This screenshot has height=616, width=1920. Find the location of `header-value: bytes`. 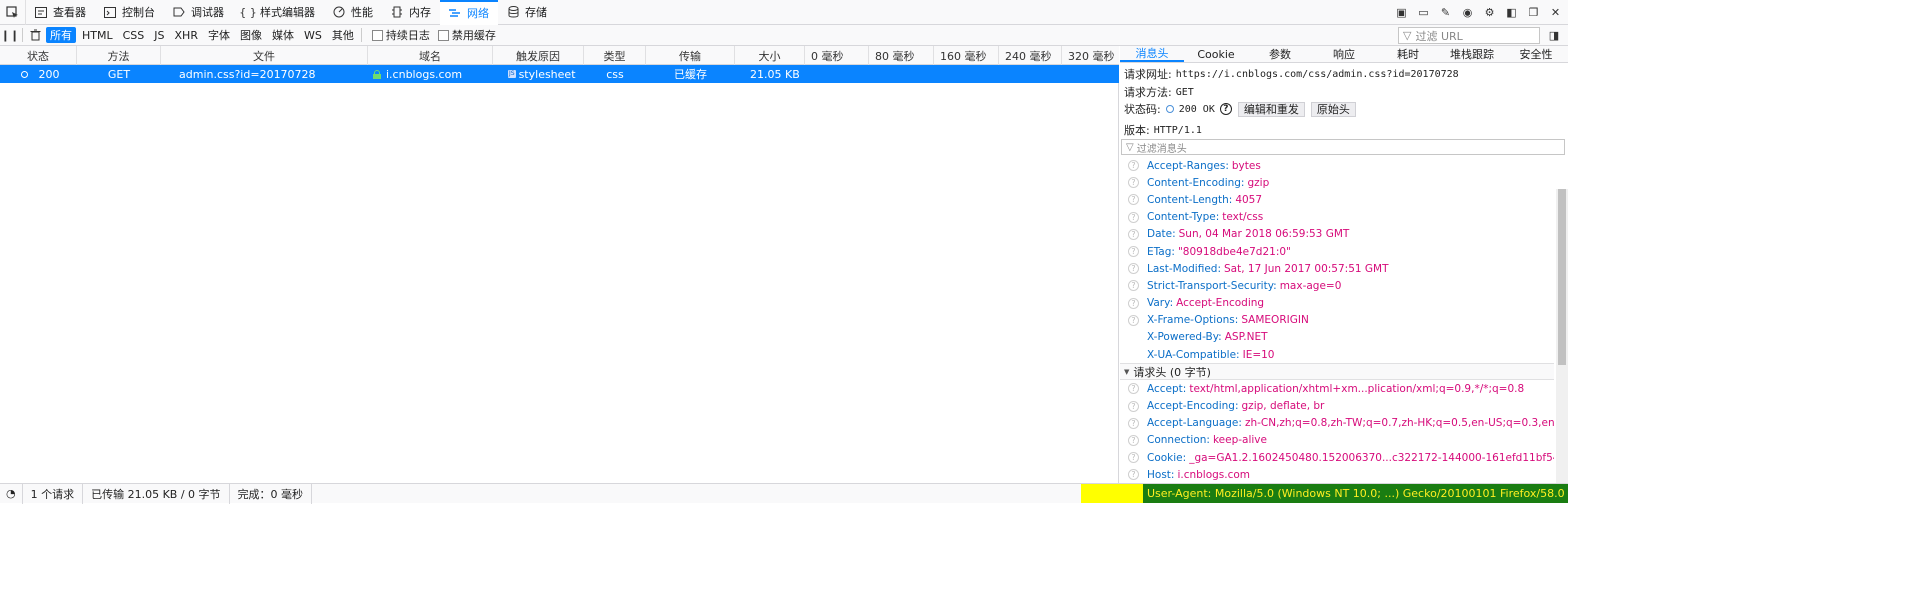

header-value: bytes is located at coordinates (1246, 165).